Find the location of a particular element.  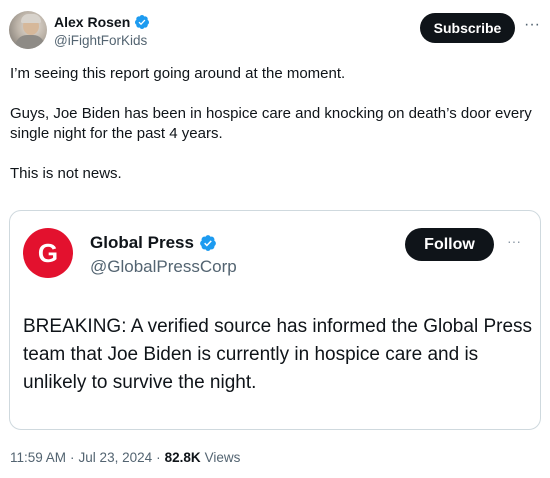

more-options-icon: ··· is located at coordinates (532, 27).